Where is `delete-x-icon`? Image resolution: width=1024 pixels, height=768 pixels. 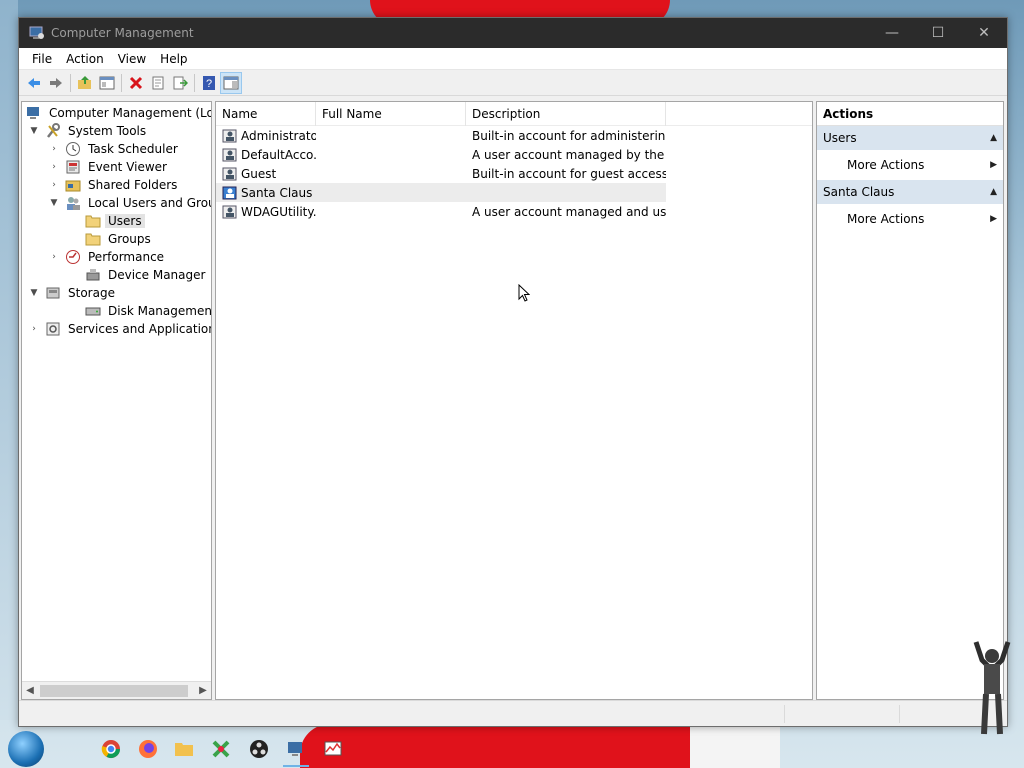
delete-x-icon is located at coordinates (136, 82).